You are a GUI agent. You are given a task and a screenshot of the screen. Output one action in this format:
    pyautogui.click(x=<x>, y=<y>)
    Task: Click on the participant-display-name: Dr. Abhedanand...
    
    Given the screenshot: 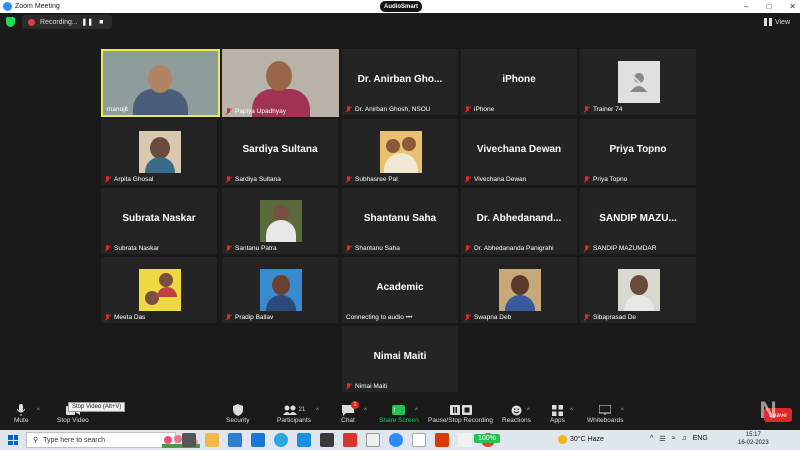 What is the action you would take?
    pyautogui.click(x=519, y=218)
    